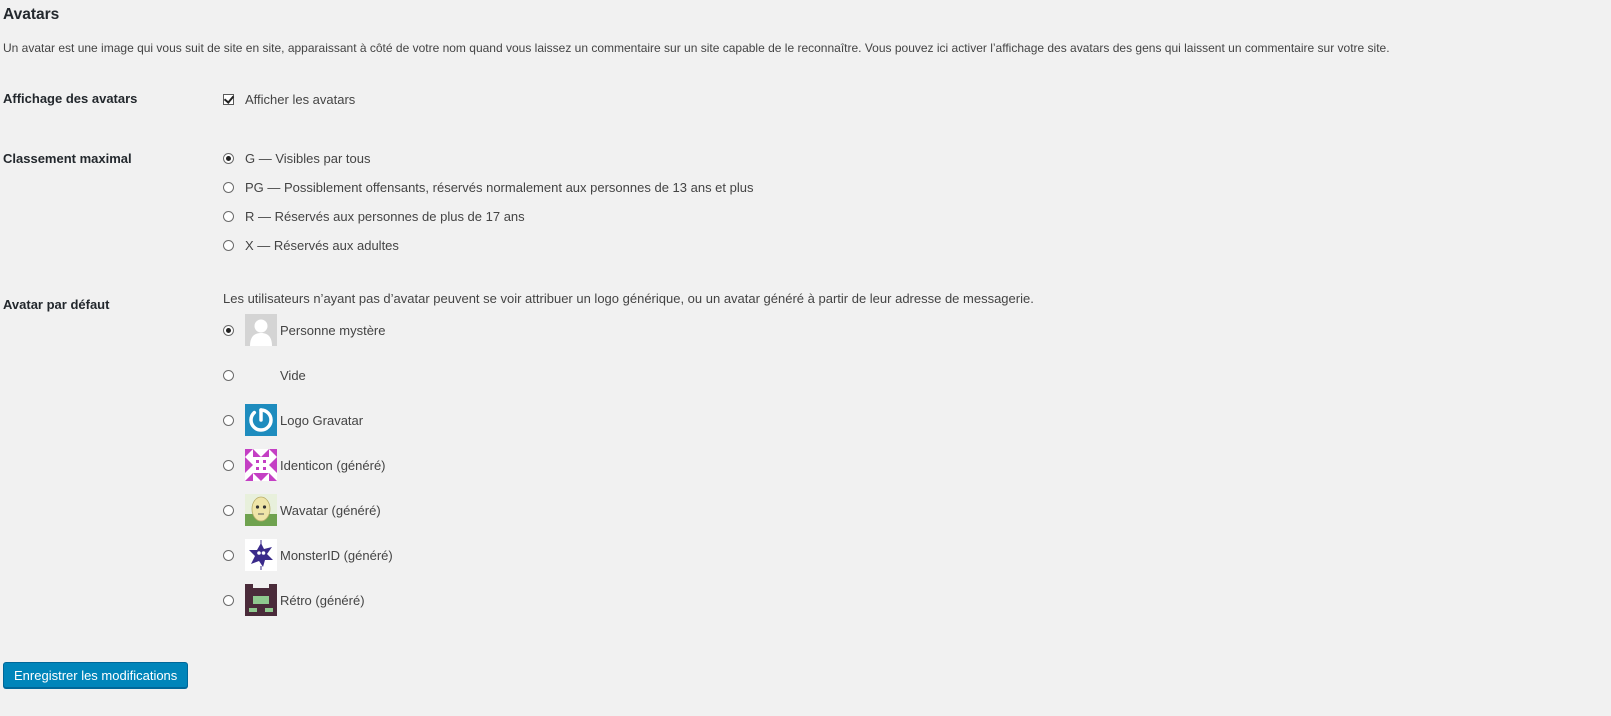 The height and width of the screenshot is (716, 1611). I want to click on gravatar-logo-icon, so click(261, 420).